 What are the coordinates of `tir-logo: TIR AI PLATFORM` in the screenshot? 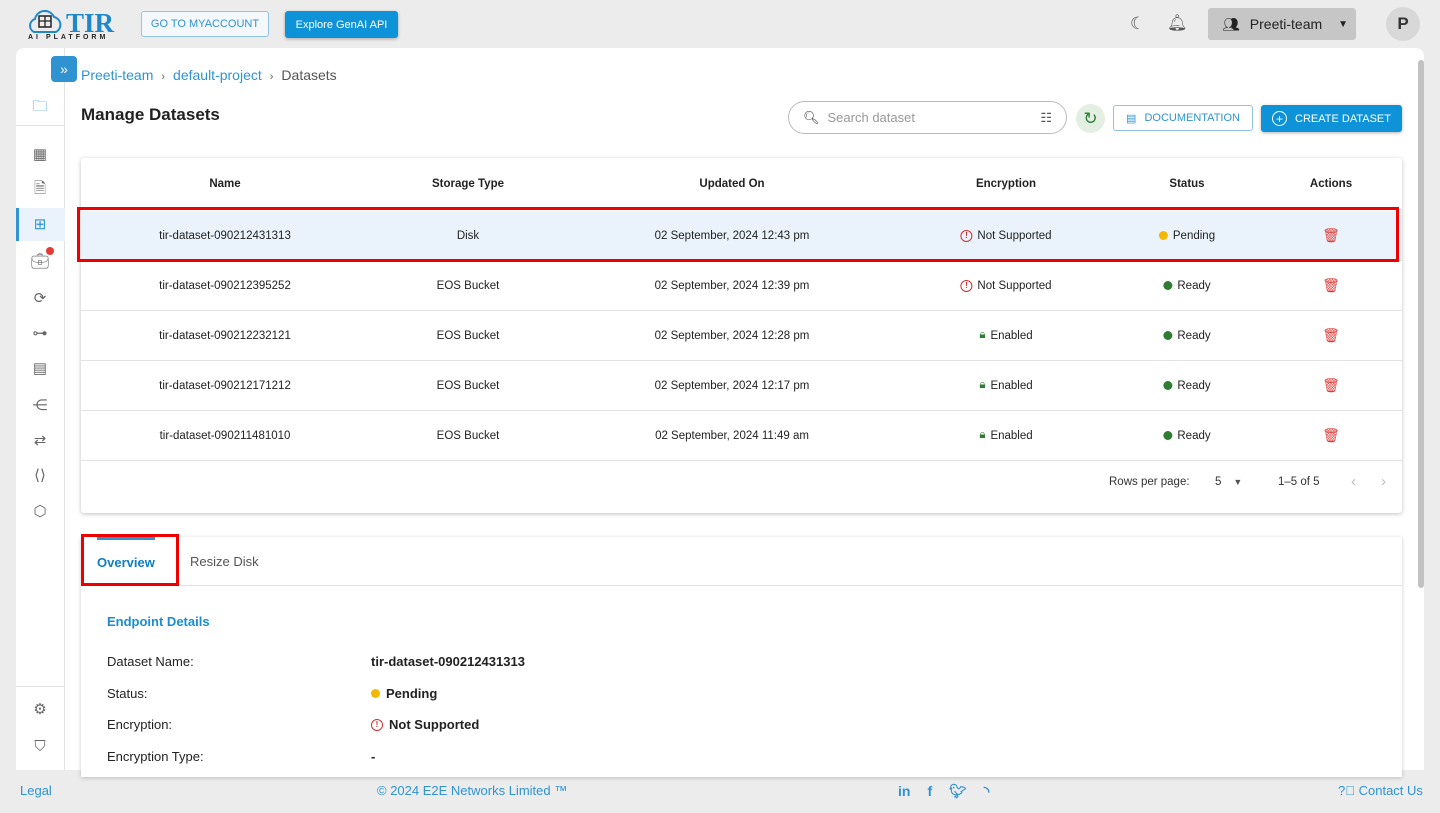 It's located at (71, 25).